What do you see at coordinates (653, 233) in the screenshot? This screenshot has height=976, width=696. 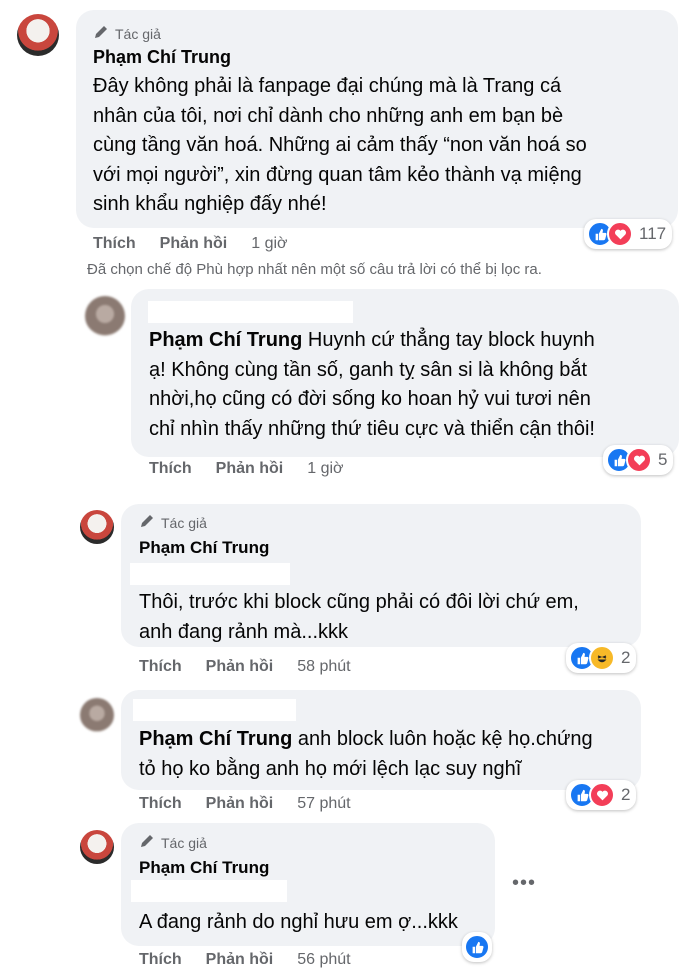 I see `reaction-count: 117` at bounding box center [653, 233].